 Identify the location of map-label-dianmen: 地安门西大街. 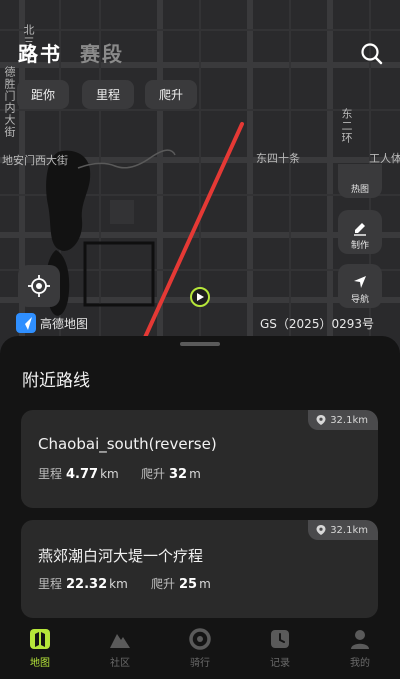
(35, 160).